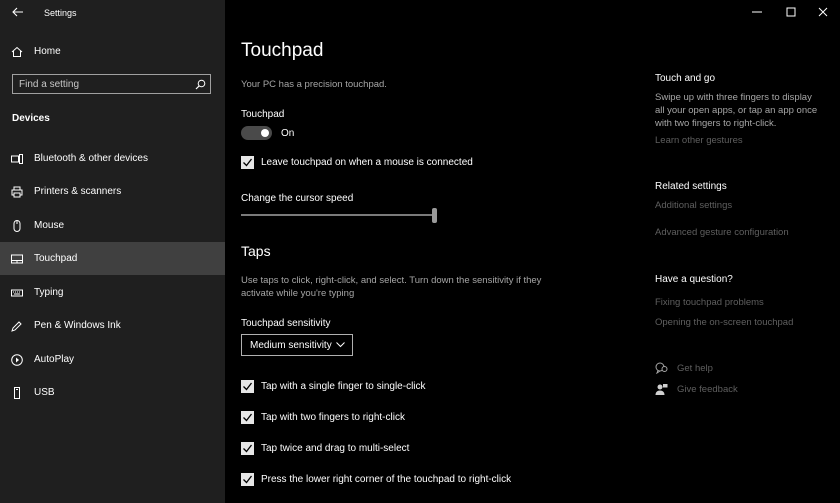  I want to click on give-feedback-label: Give feedback, so click(707, 389).